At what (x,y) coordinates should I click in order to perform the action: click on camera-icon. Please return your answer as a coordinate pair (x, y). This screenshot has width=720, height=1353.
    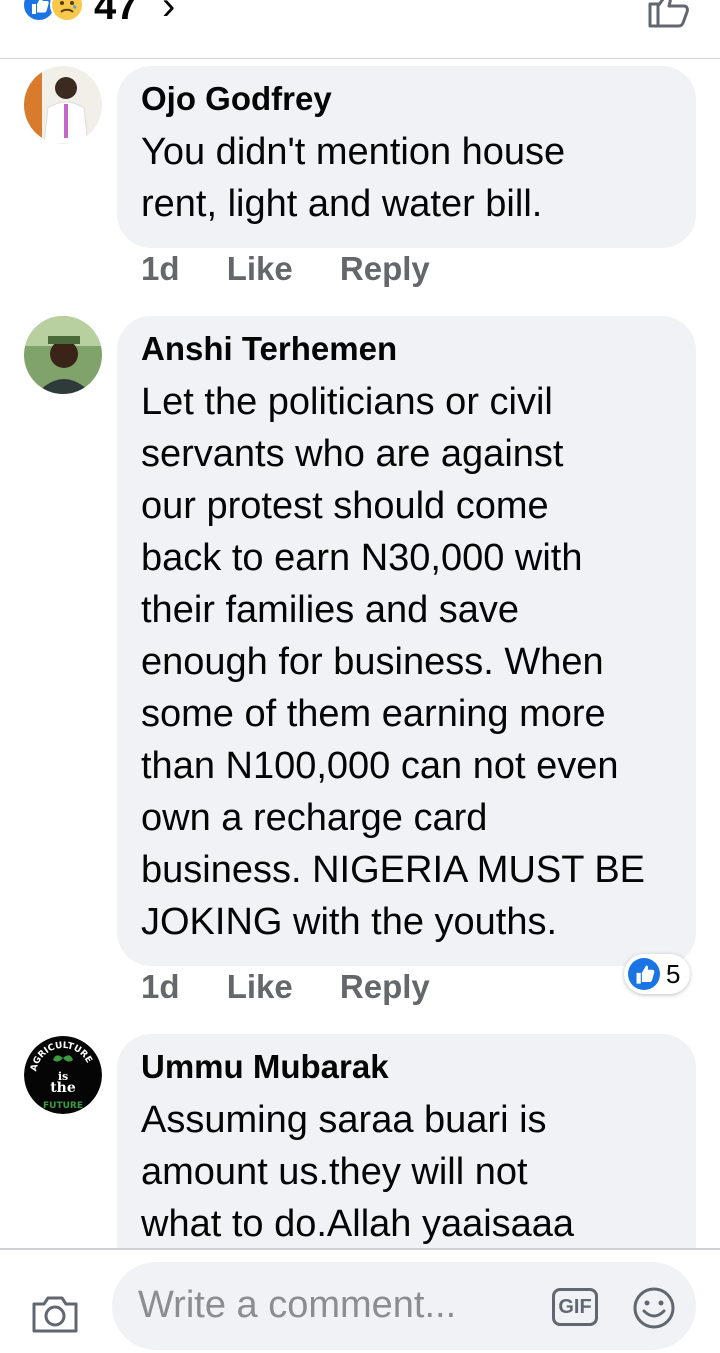
    Looking at the image, I should click on (55, 1314).